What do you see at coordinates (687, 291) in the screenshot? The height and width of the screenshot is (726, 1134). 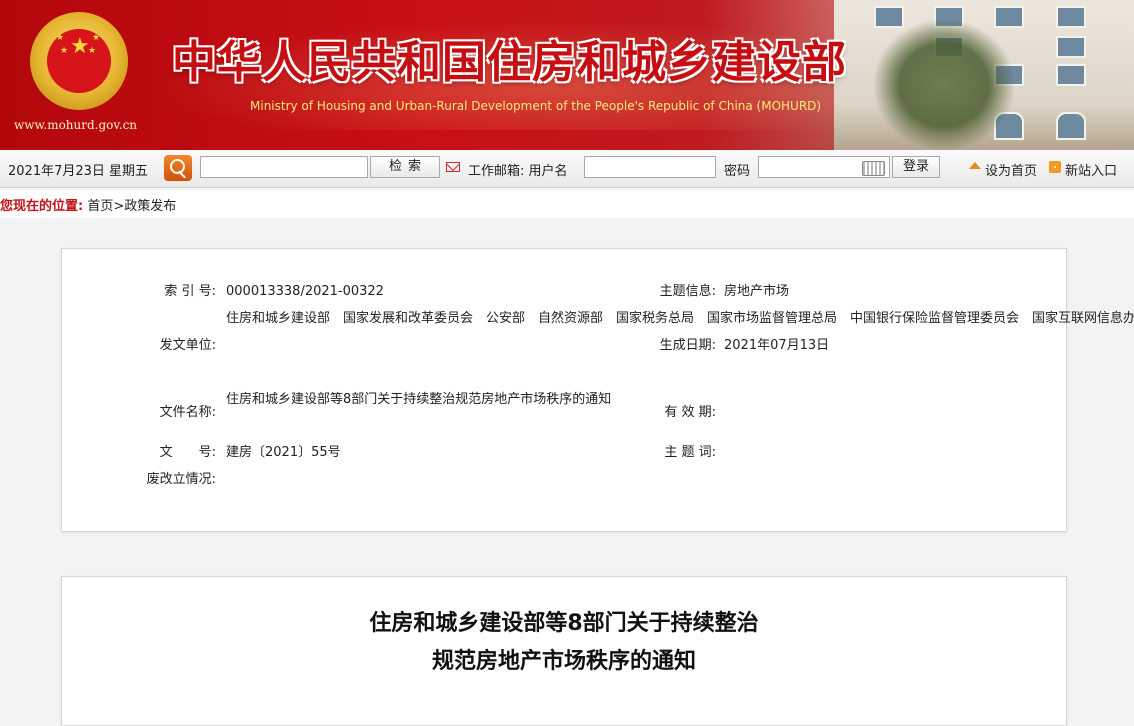 I see `topic-label: 主题信息:` at bounding box center [687, 291].